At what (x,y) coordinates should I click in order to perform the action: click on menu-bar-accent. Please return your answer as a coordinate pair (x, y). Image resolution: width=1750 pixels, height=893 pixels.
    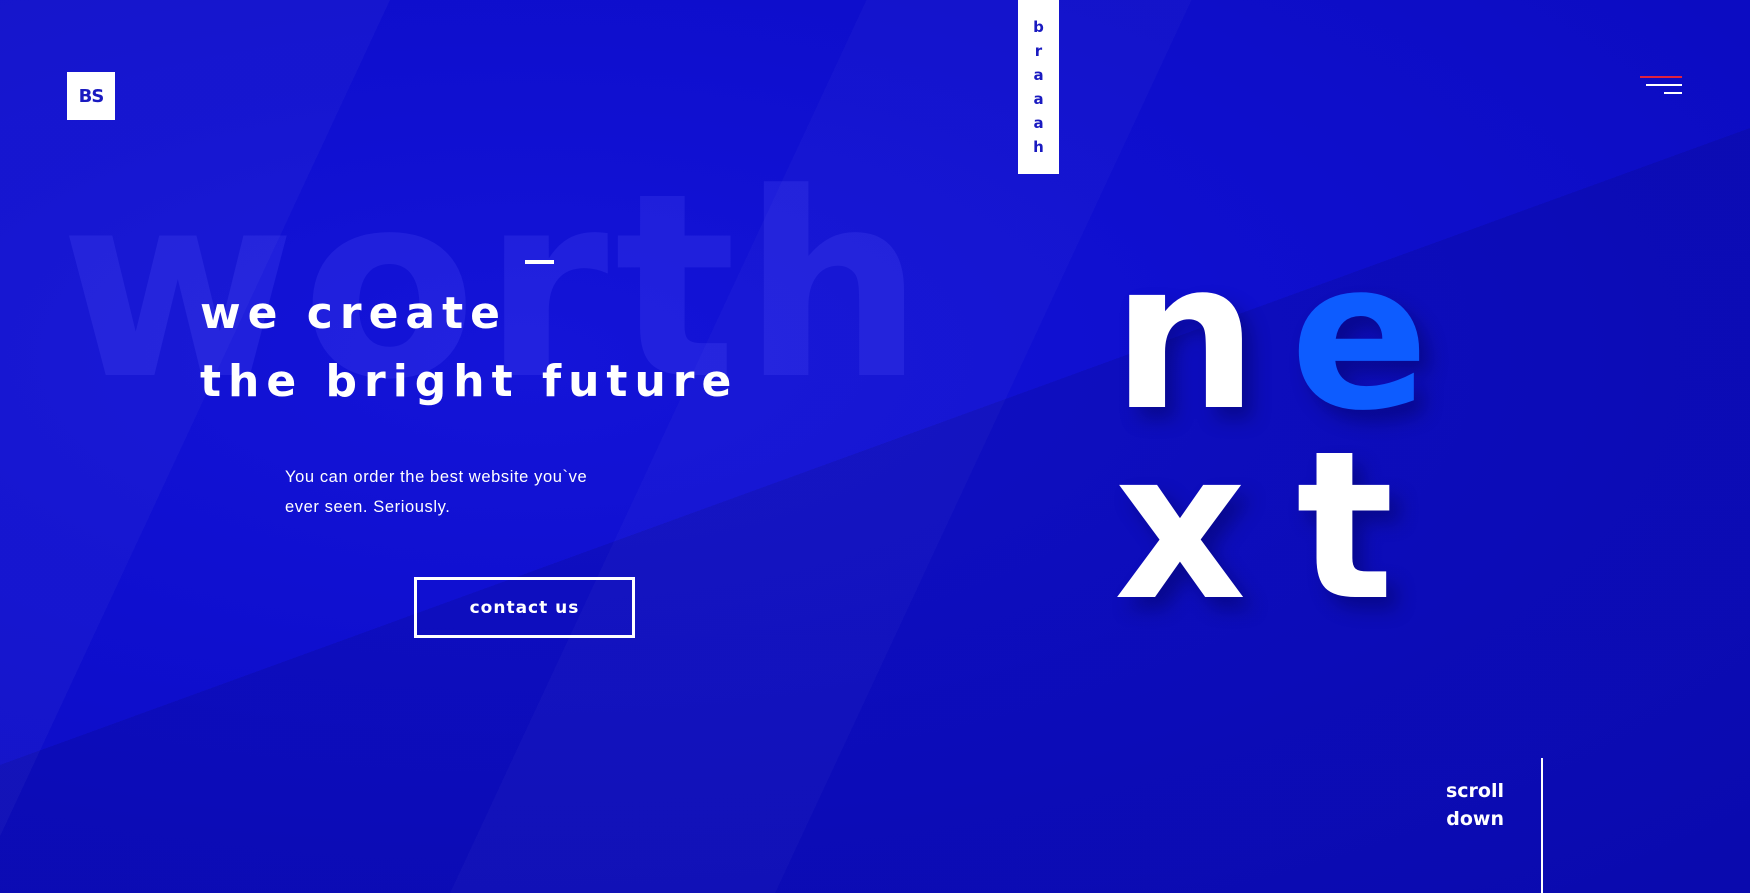
    Looking at the image, I should click on (1661, 77).